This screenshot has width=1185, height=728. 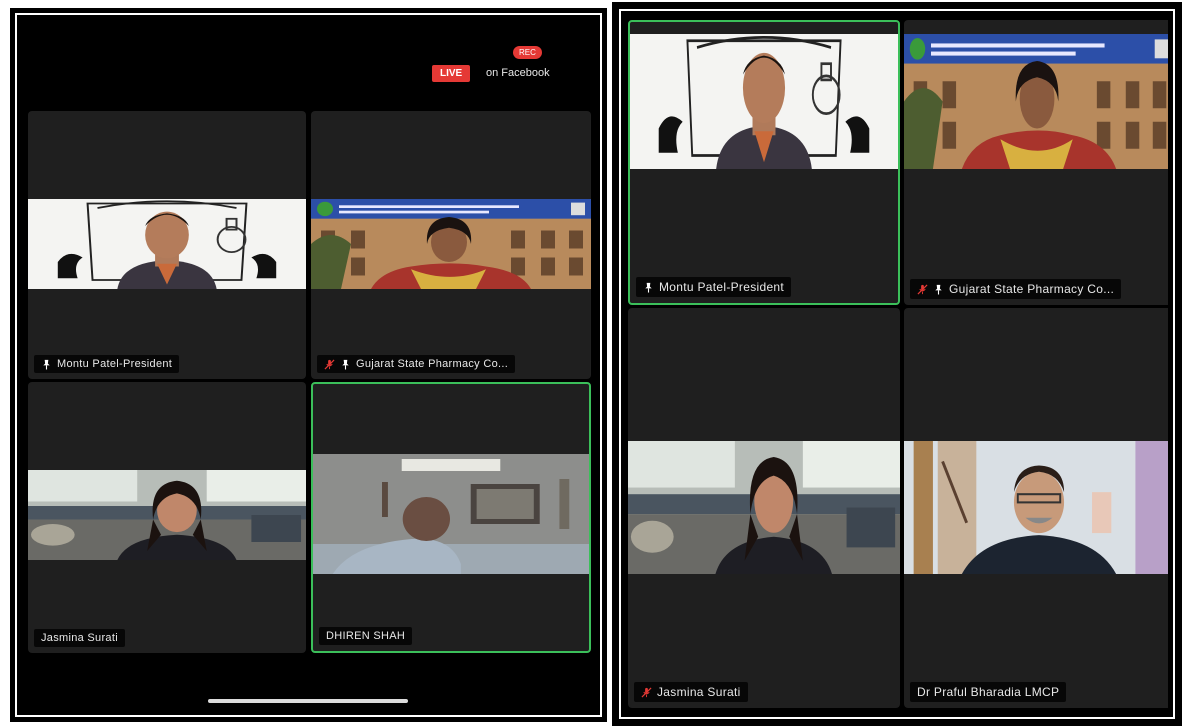 I want to click on home-indicator-bar, so click(x=308, y=701).